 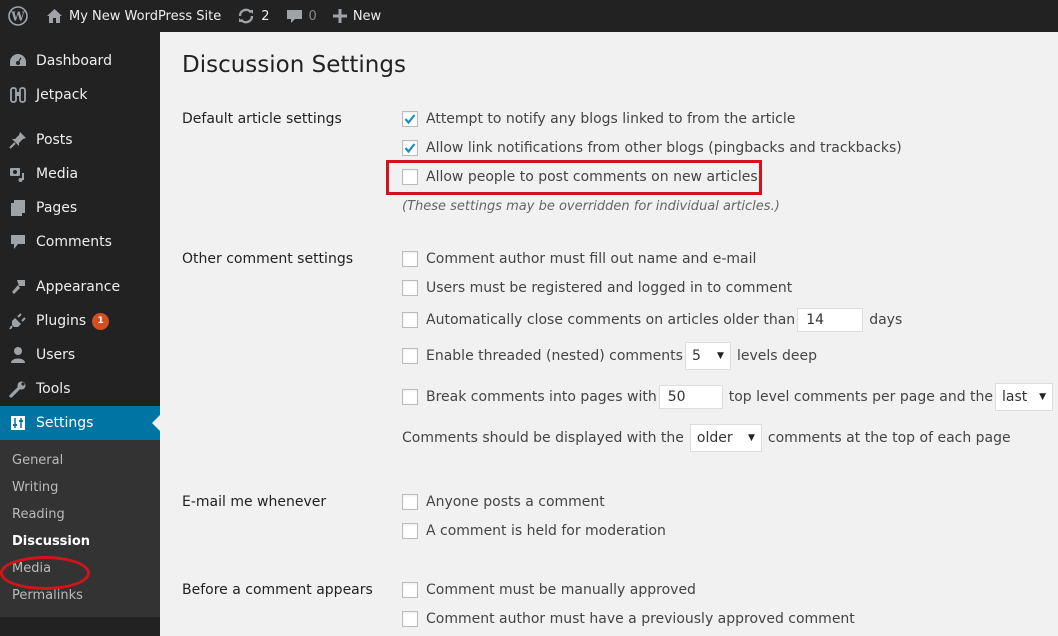 I want to click on option-email-any-comment: Anyone posts a comment, so click(x=503, y=502).